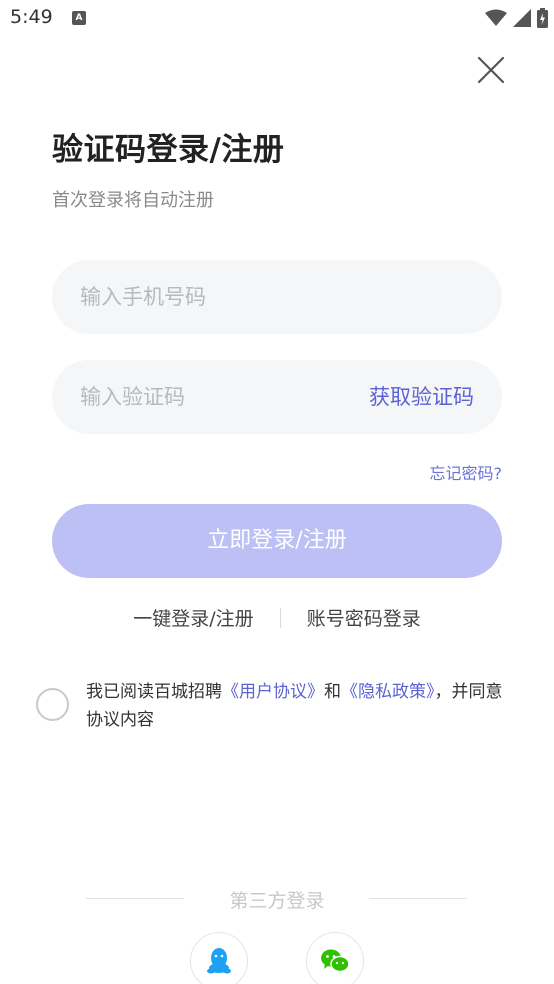 This screenshot has width=554, height=984. I want to click on close-icon, so click(491, 70).